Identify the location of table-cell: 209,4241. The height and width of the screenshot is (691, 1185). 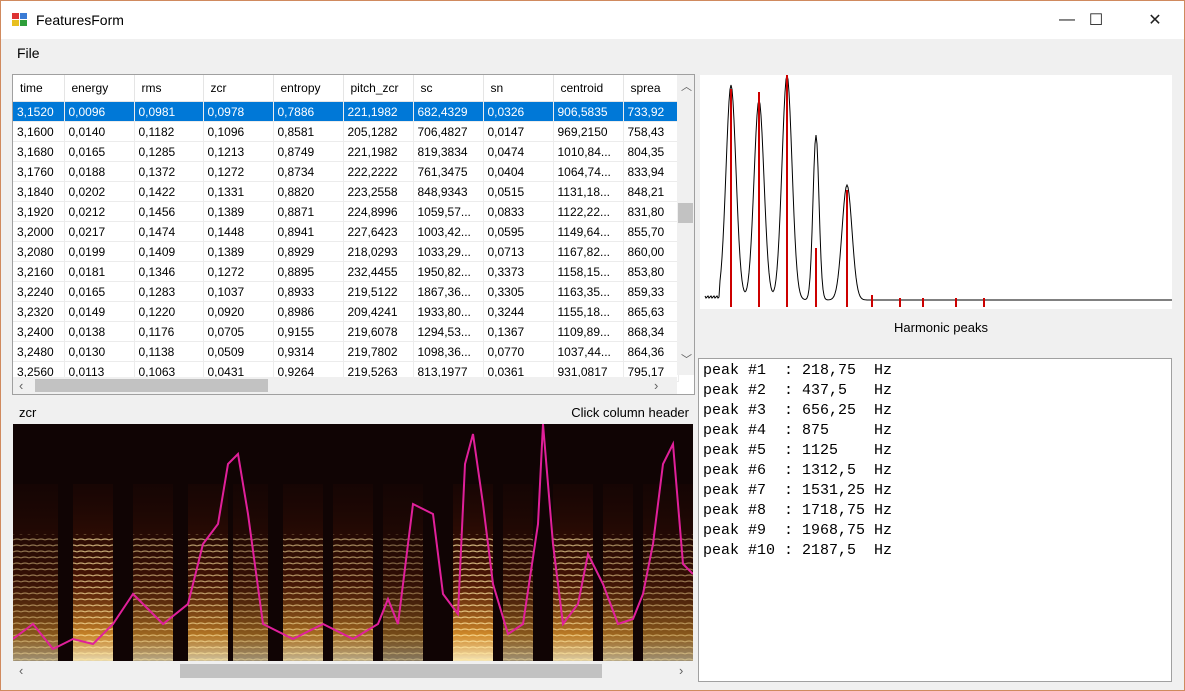
(378, 311).